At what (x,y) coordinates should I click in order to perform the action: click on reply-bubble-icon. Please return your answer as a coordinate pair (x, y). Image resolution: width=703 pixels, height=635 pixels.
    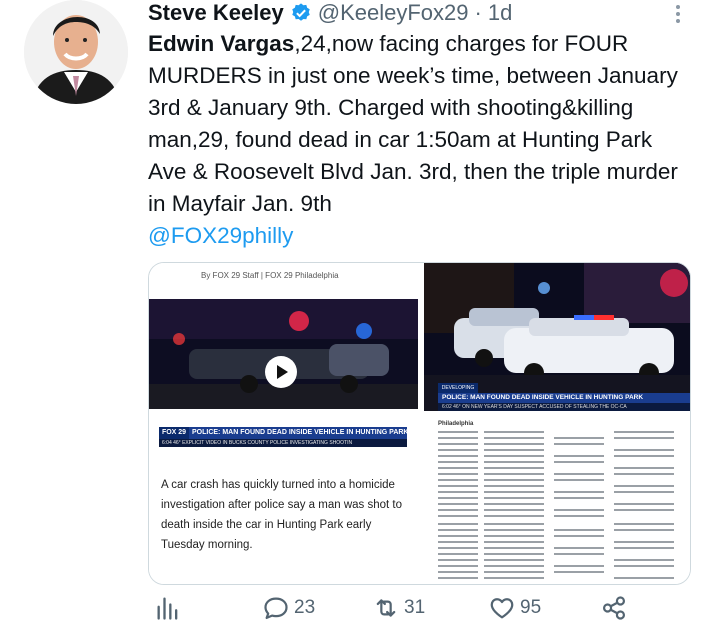
    Looking at the image, I should click on (276, 608).